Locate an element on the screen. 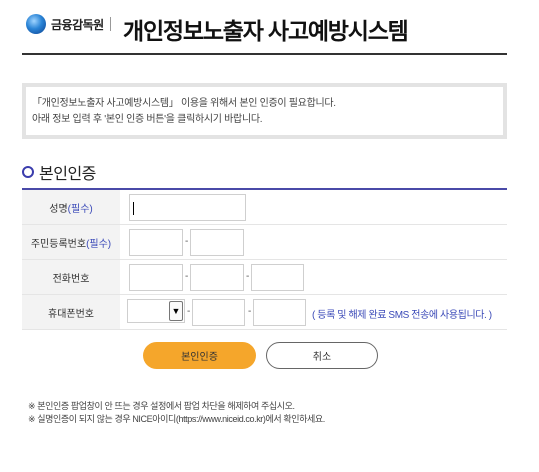 Image resolution: width=539 pixels, height=472 pixels. mobile-dash-1: - is located at coordinates (189, 311).